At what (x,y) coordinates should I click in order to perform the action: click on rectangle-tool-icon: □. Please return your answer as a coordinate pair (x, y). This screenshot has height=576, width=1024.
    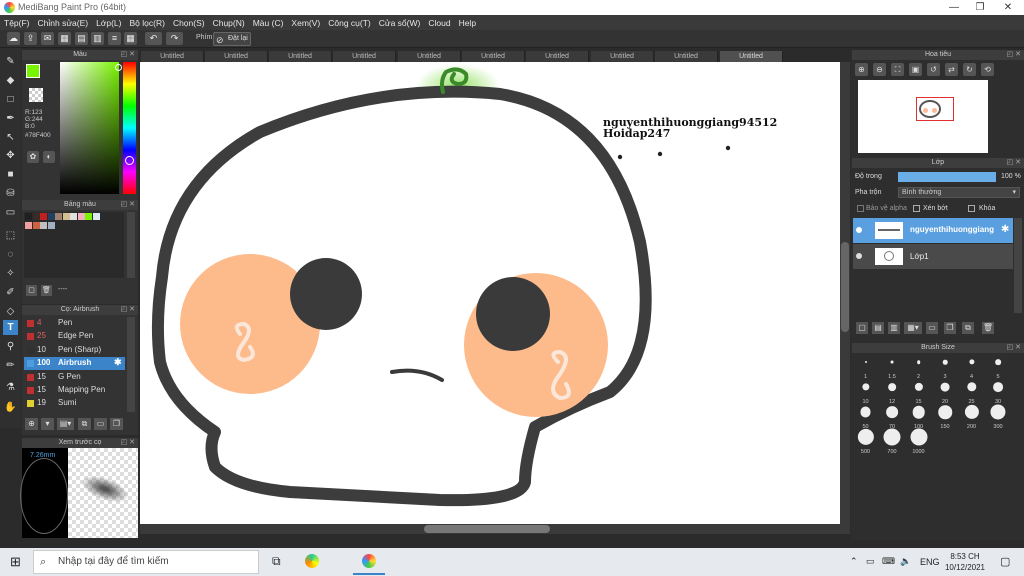
    Looking at the image, I should click on (10, 99).